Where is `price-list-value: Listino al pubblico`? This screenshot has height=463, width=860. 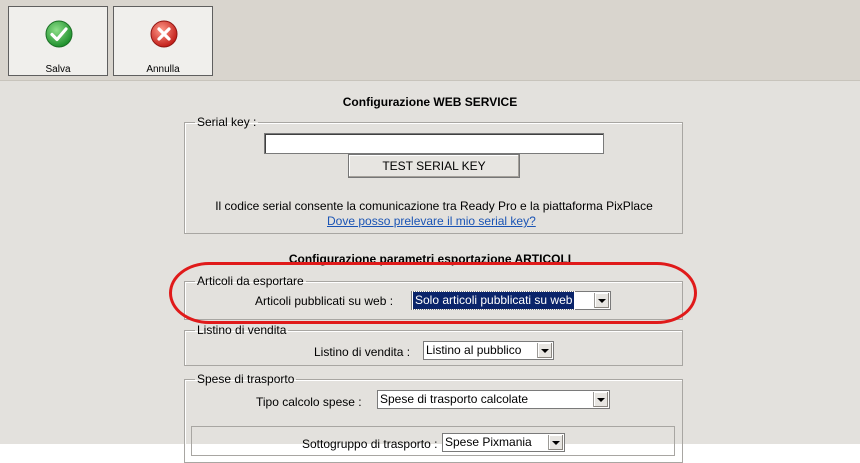
price-list-value: Listino al pubblico is located at coordinates (474, 350).